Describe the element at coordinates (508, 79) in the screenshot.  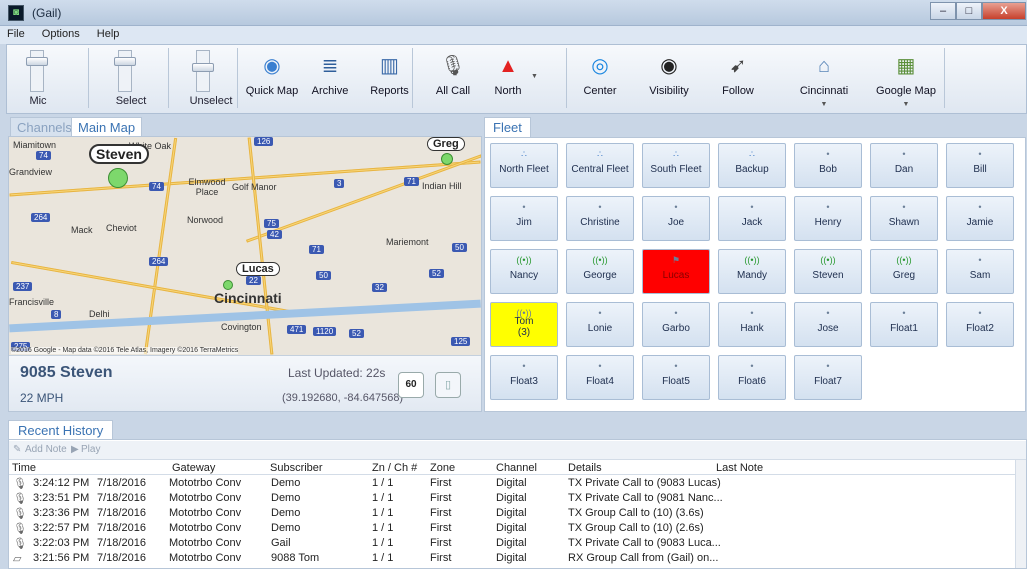
I see `north-button: ▲ North ▼` at that location.